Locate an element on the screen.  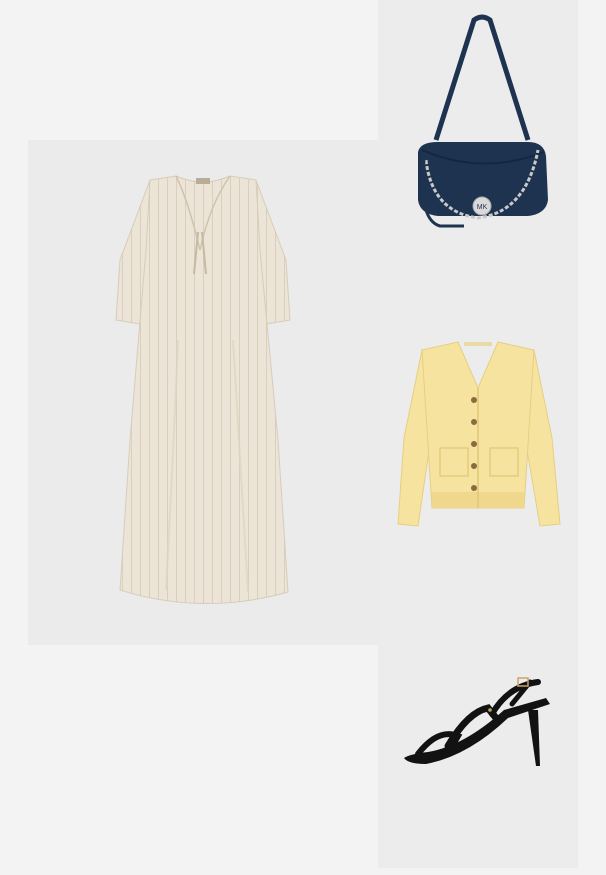
sandal-tile is located at coordinates (478, 723).